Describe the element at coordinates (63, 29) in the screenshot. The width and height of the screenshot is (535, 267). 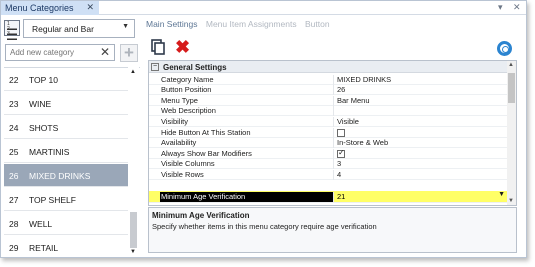
I see `menu-filter-value: Regular and Bar` at that location.